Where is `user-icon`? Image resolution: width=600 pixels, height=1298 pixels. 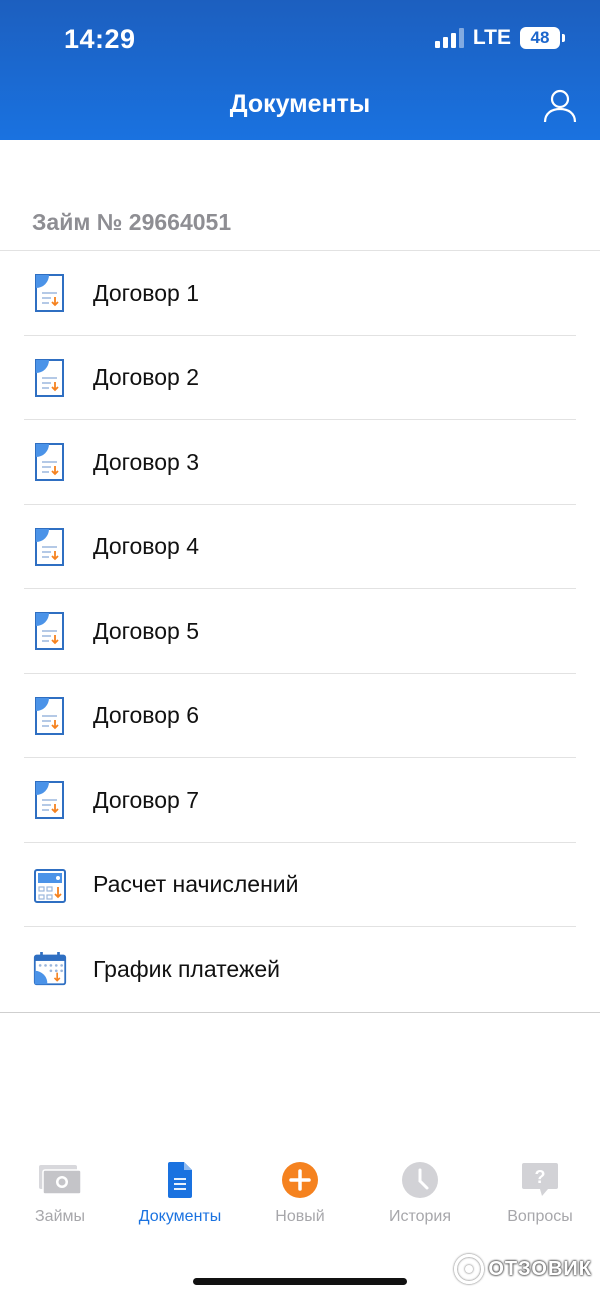
user-icon is located at coordinates (560, 106).